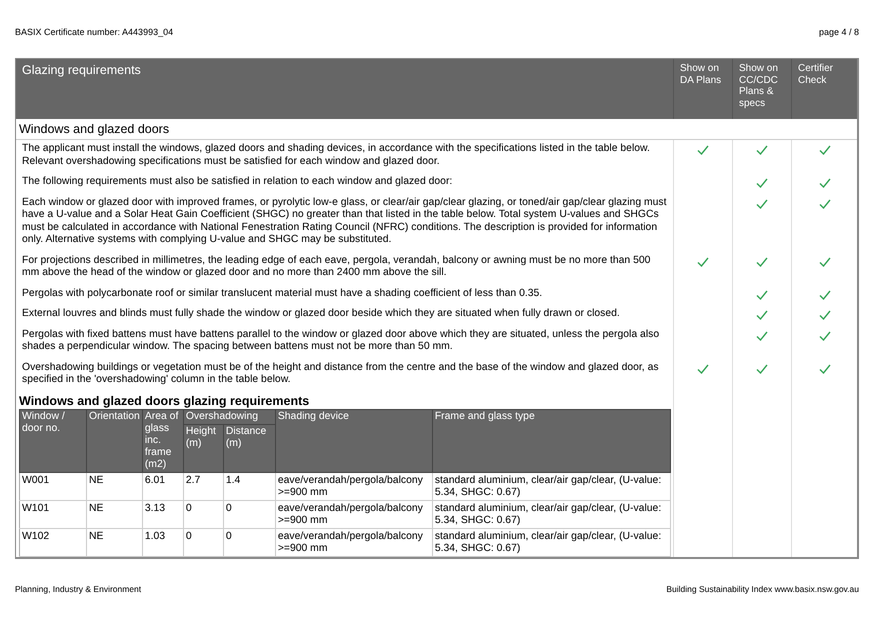 The width and height of the screenshot is (875, 618). Describe the element at coordinates (163, 440) in the screenshot. I see `column-header: Area of glass inc. frame (m2)` at that location.